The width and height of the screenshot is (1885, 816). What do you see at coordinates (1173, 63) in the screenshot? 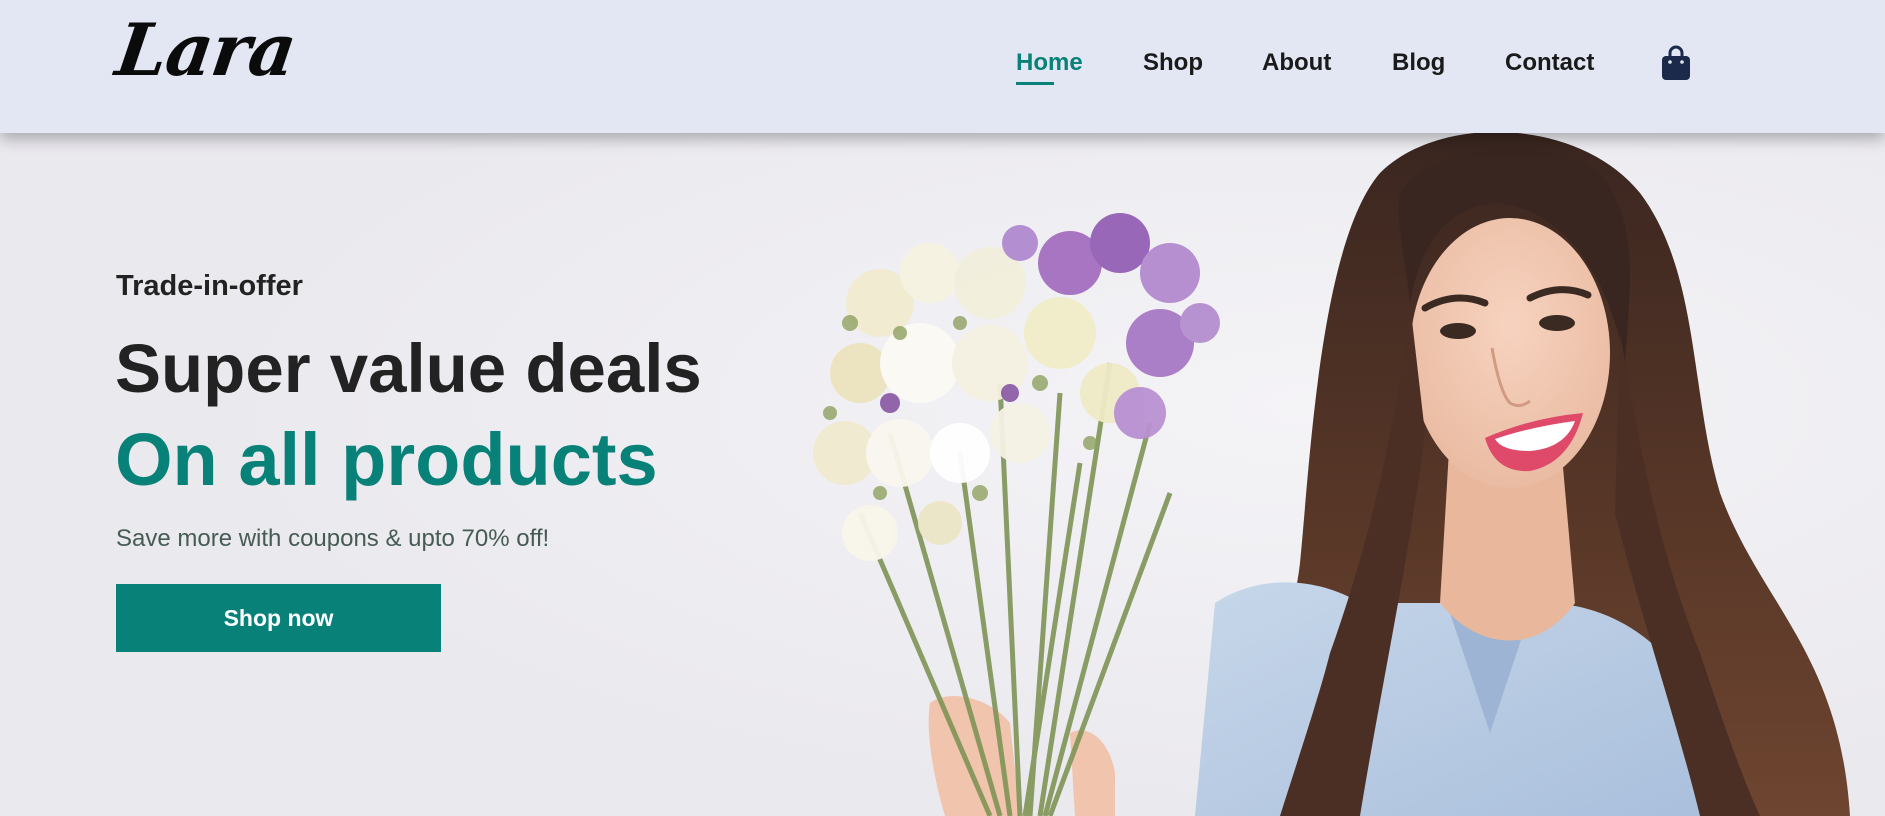
I see `nav-link-shop: Shop` at bounding box center [1173, 63].